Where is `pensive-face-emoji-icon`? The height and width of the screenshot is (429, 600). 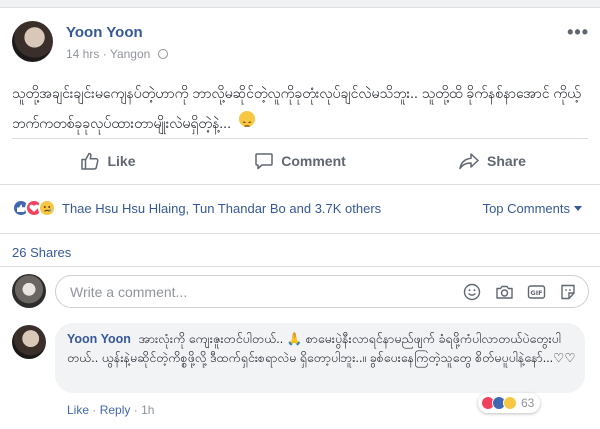 pensive-face-emoji-icon is located at coordinates (246, 119).